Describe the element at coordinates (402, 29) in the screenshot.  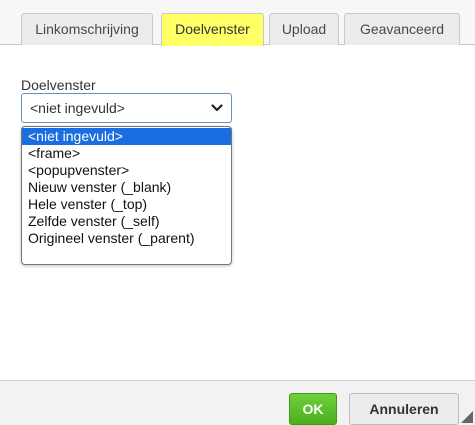
I see `tab-geavanceerd: Geavanceerd` at that location.